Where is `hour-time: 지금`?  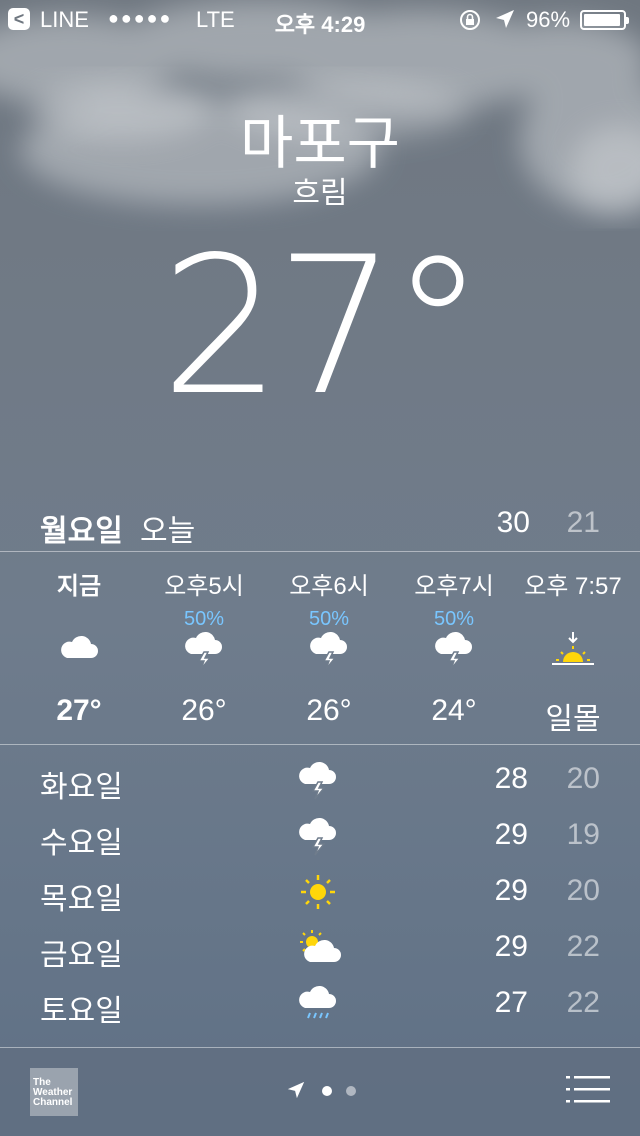
hour-time: 지금 is located at coordinates (79, 586).